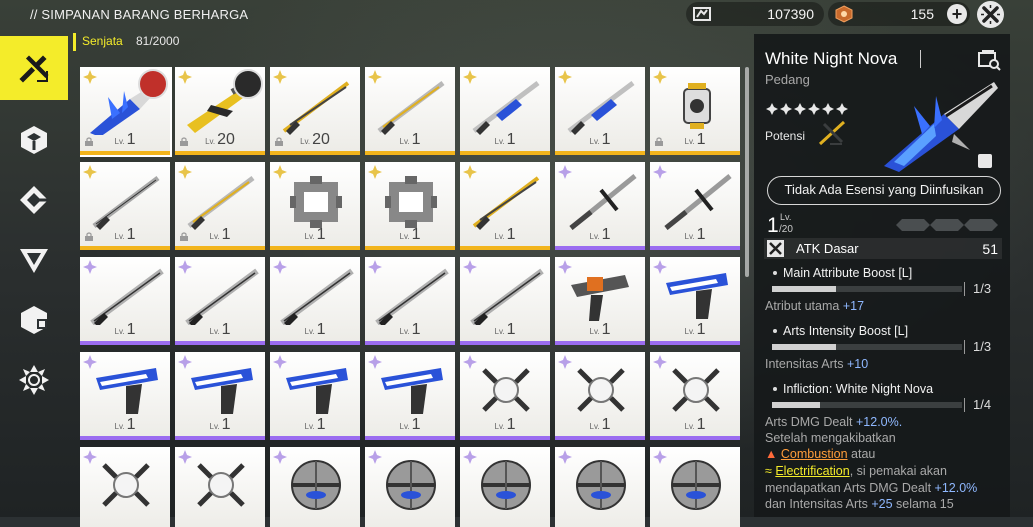  What do you see at coordinates (989, 60) in the screenshot?
I see `inspect-icon` at bounding box center [989, 60].